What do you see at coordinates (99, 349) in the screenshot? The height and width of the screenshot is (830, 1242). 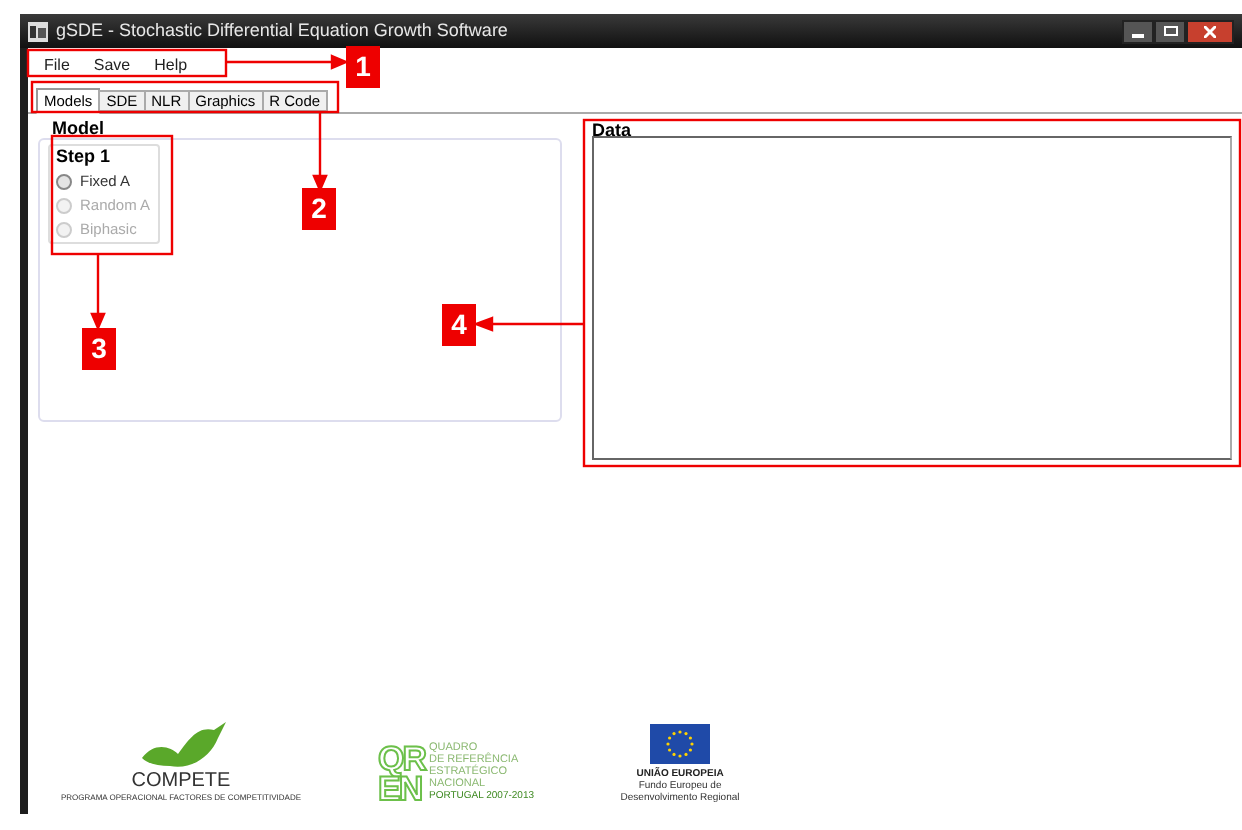 I see `callout-number: 3` at bounding box center [99, 349].